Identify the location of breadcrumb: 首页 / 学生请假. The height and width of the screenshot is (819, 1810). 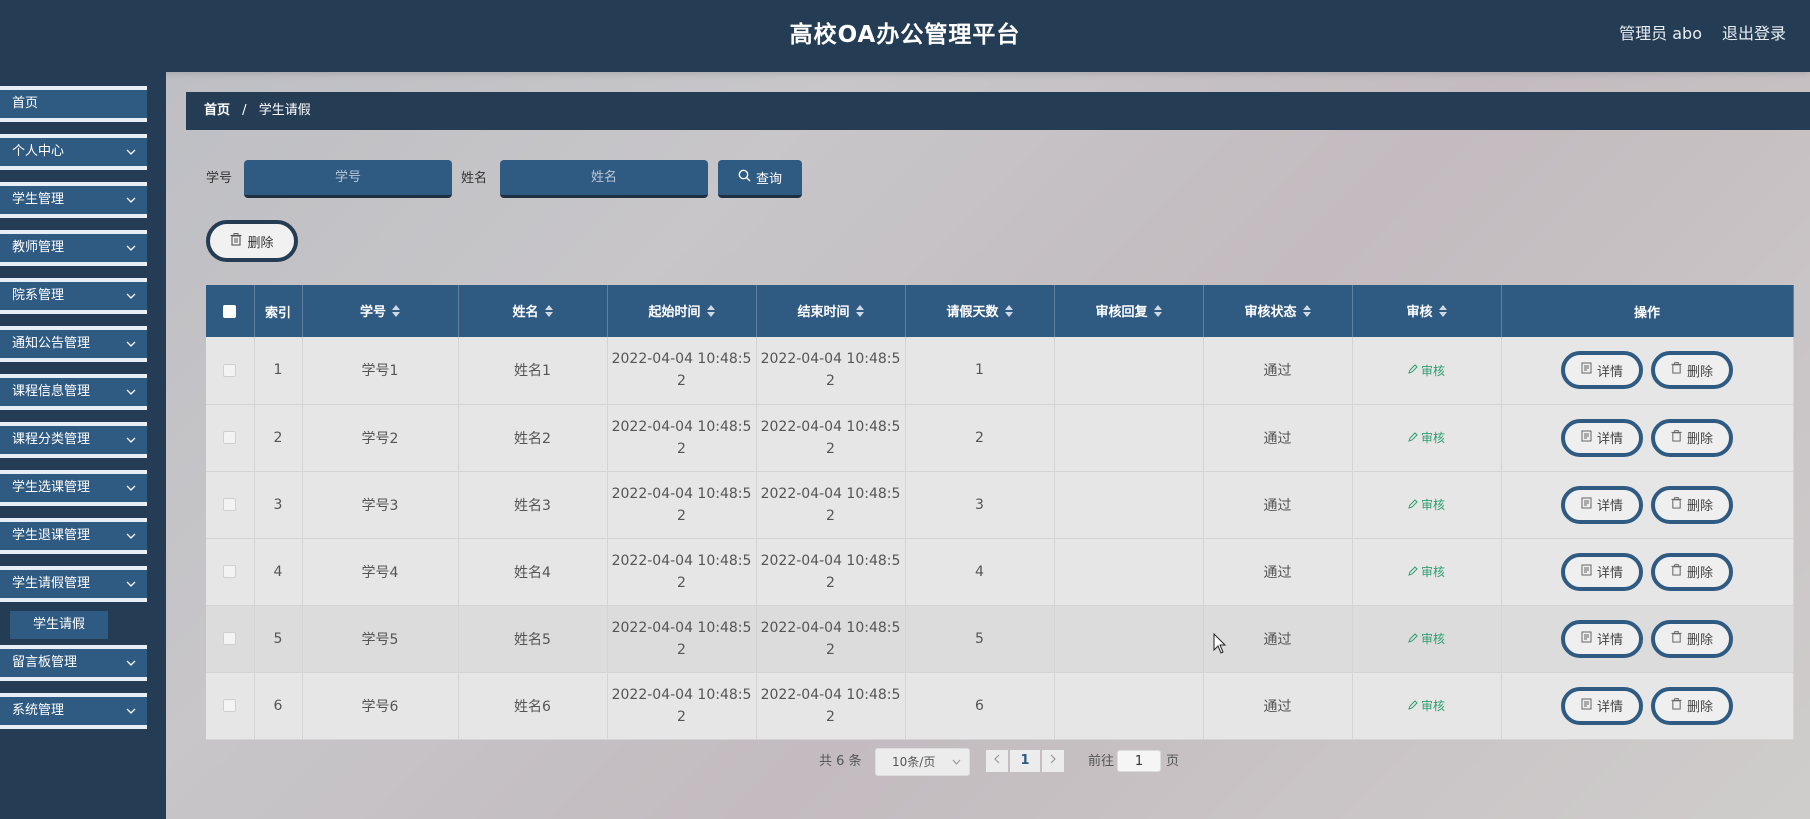
(998, 111).